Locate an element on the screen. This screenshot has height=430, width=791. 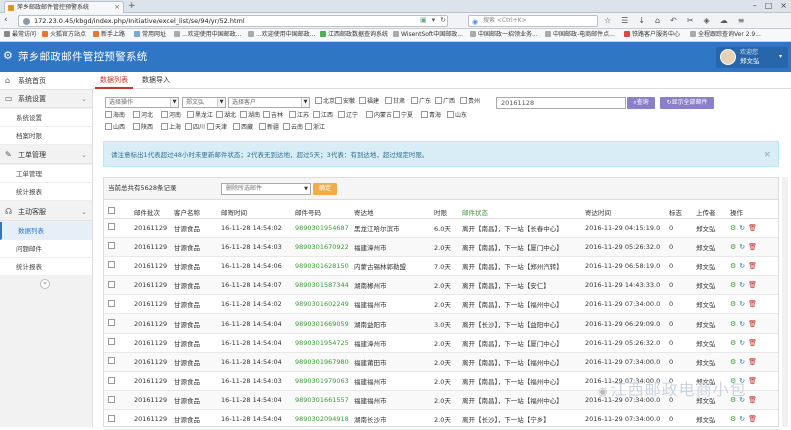
province-checkbox: 江西 is located at coordinates (323, 115).